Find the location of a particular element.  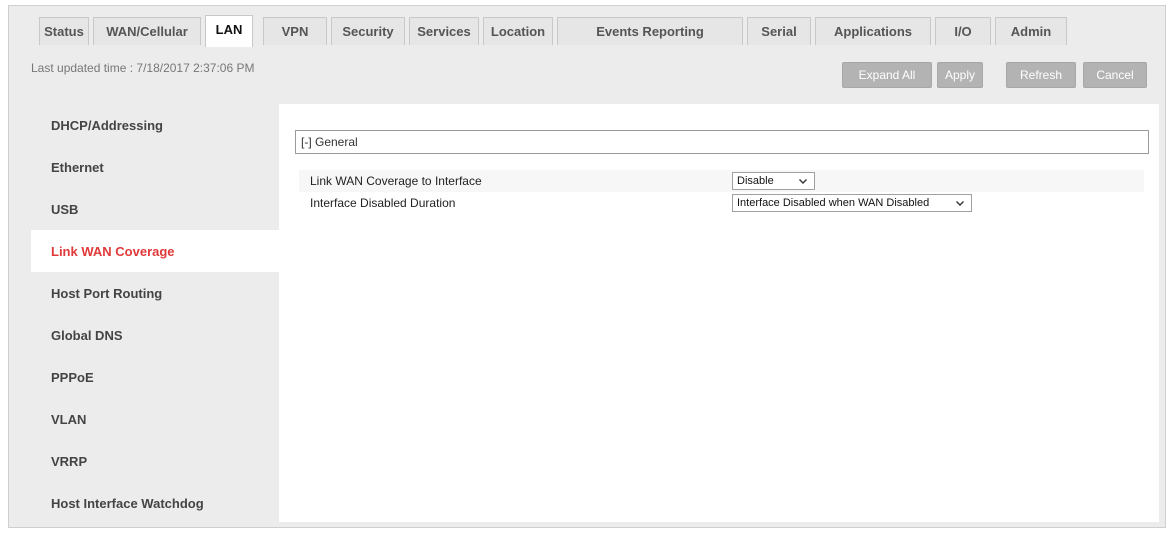

interface-disabled-duration-select: Interface Disabled when WAN Disabled is located at coordinates (852, 203).